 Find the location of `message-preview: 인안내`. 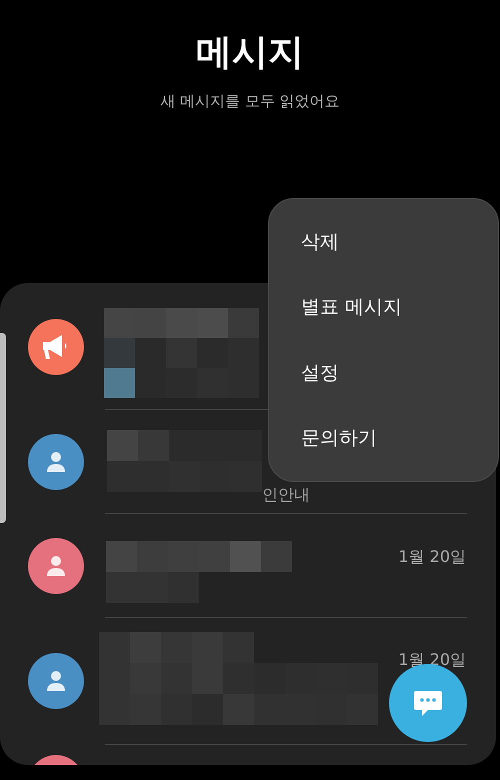

message-preview: 인안내 is located at coordinates (286, 495).